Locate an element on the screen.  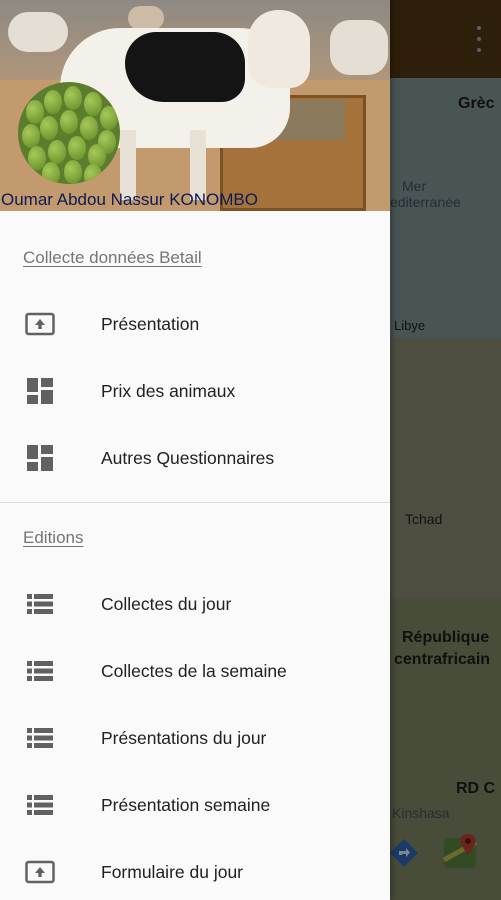
section-divider is located at coordinates (195, 502).